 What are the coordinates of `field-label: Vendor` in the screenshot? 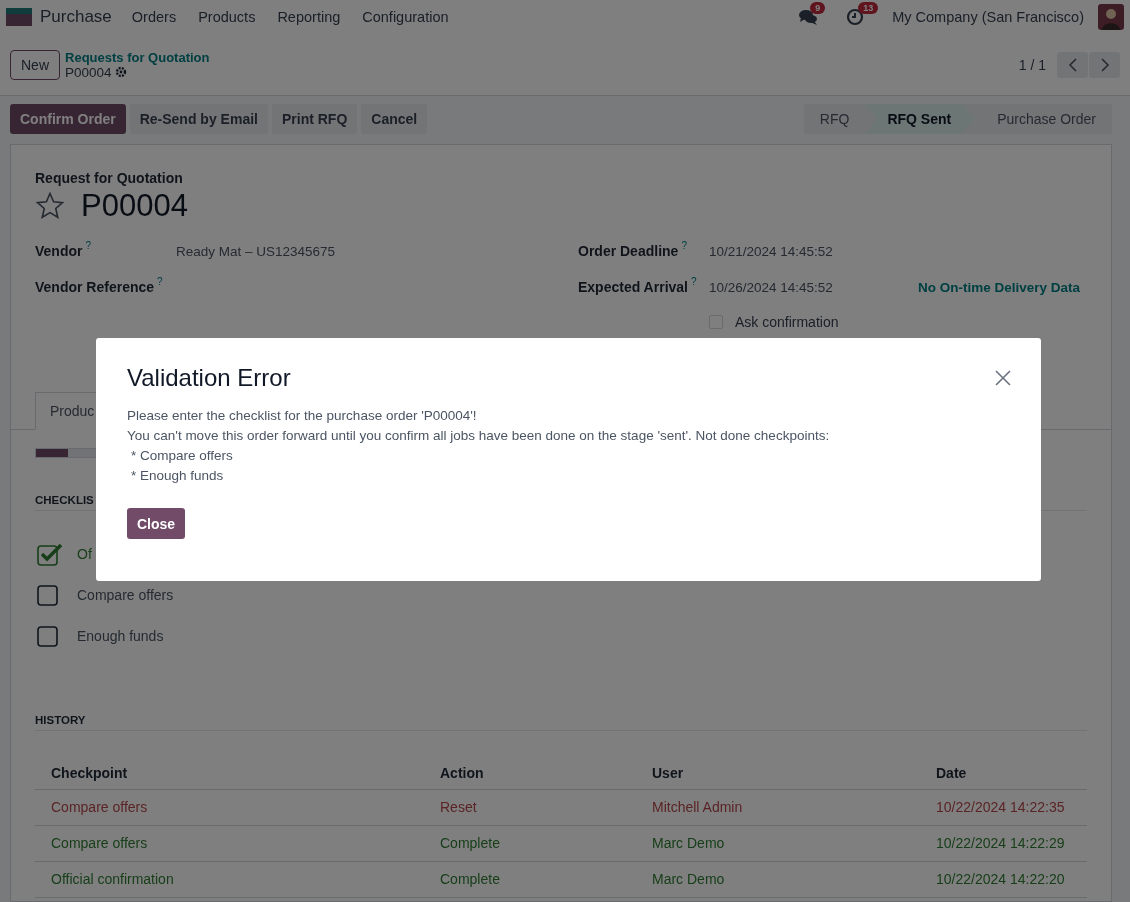 It's located at (59, 251).